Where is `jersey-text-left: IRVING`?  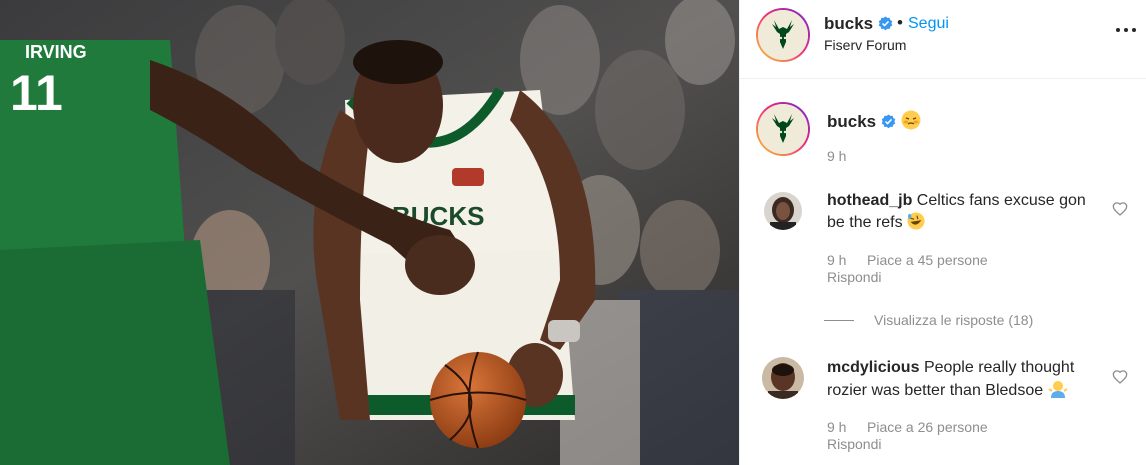
jersey-text-left: IRVING is located at coordinates (56, 52).